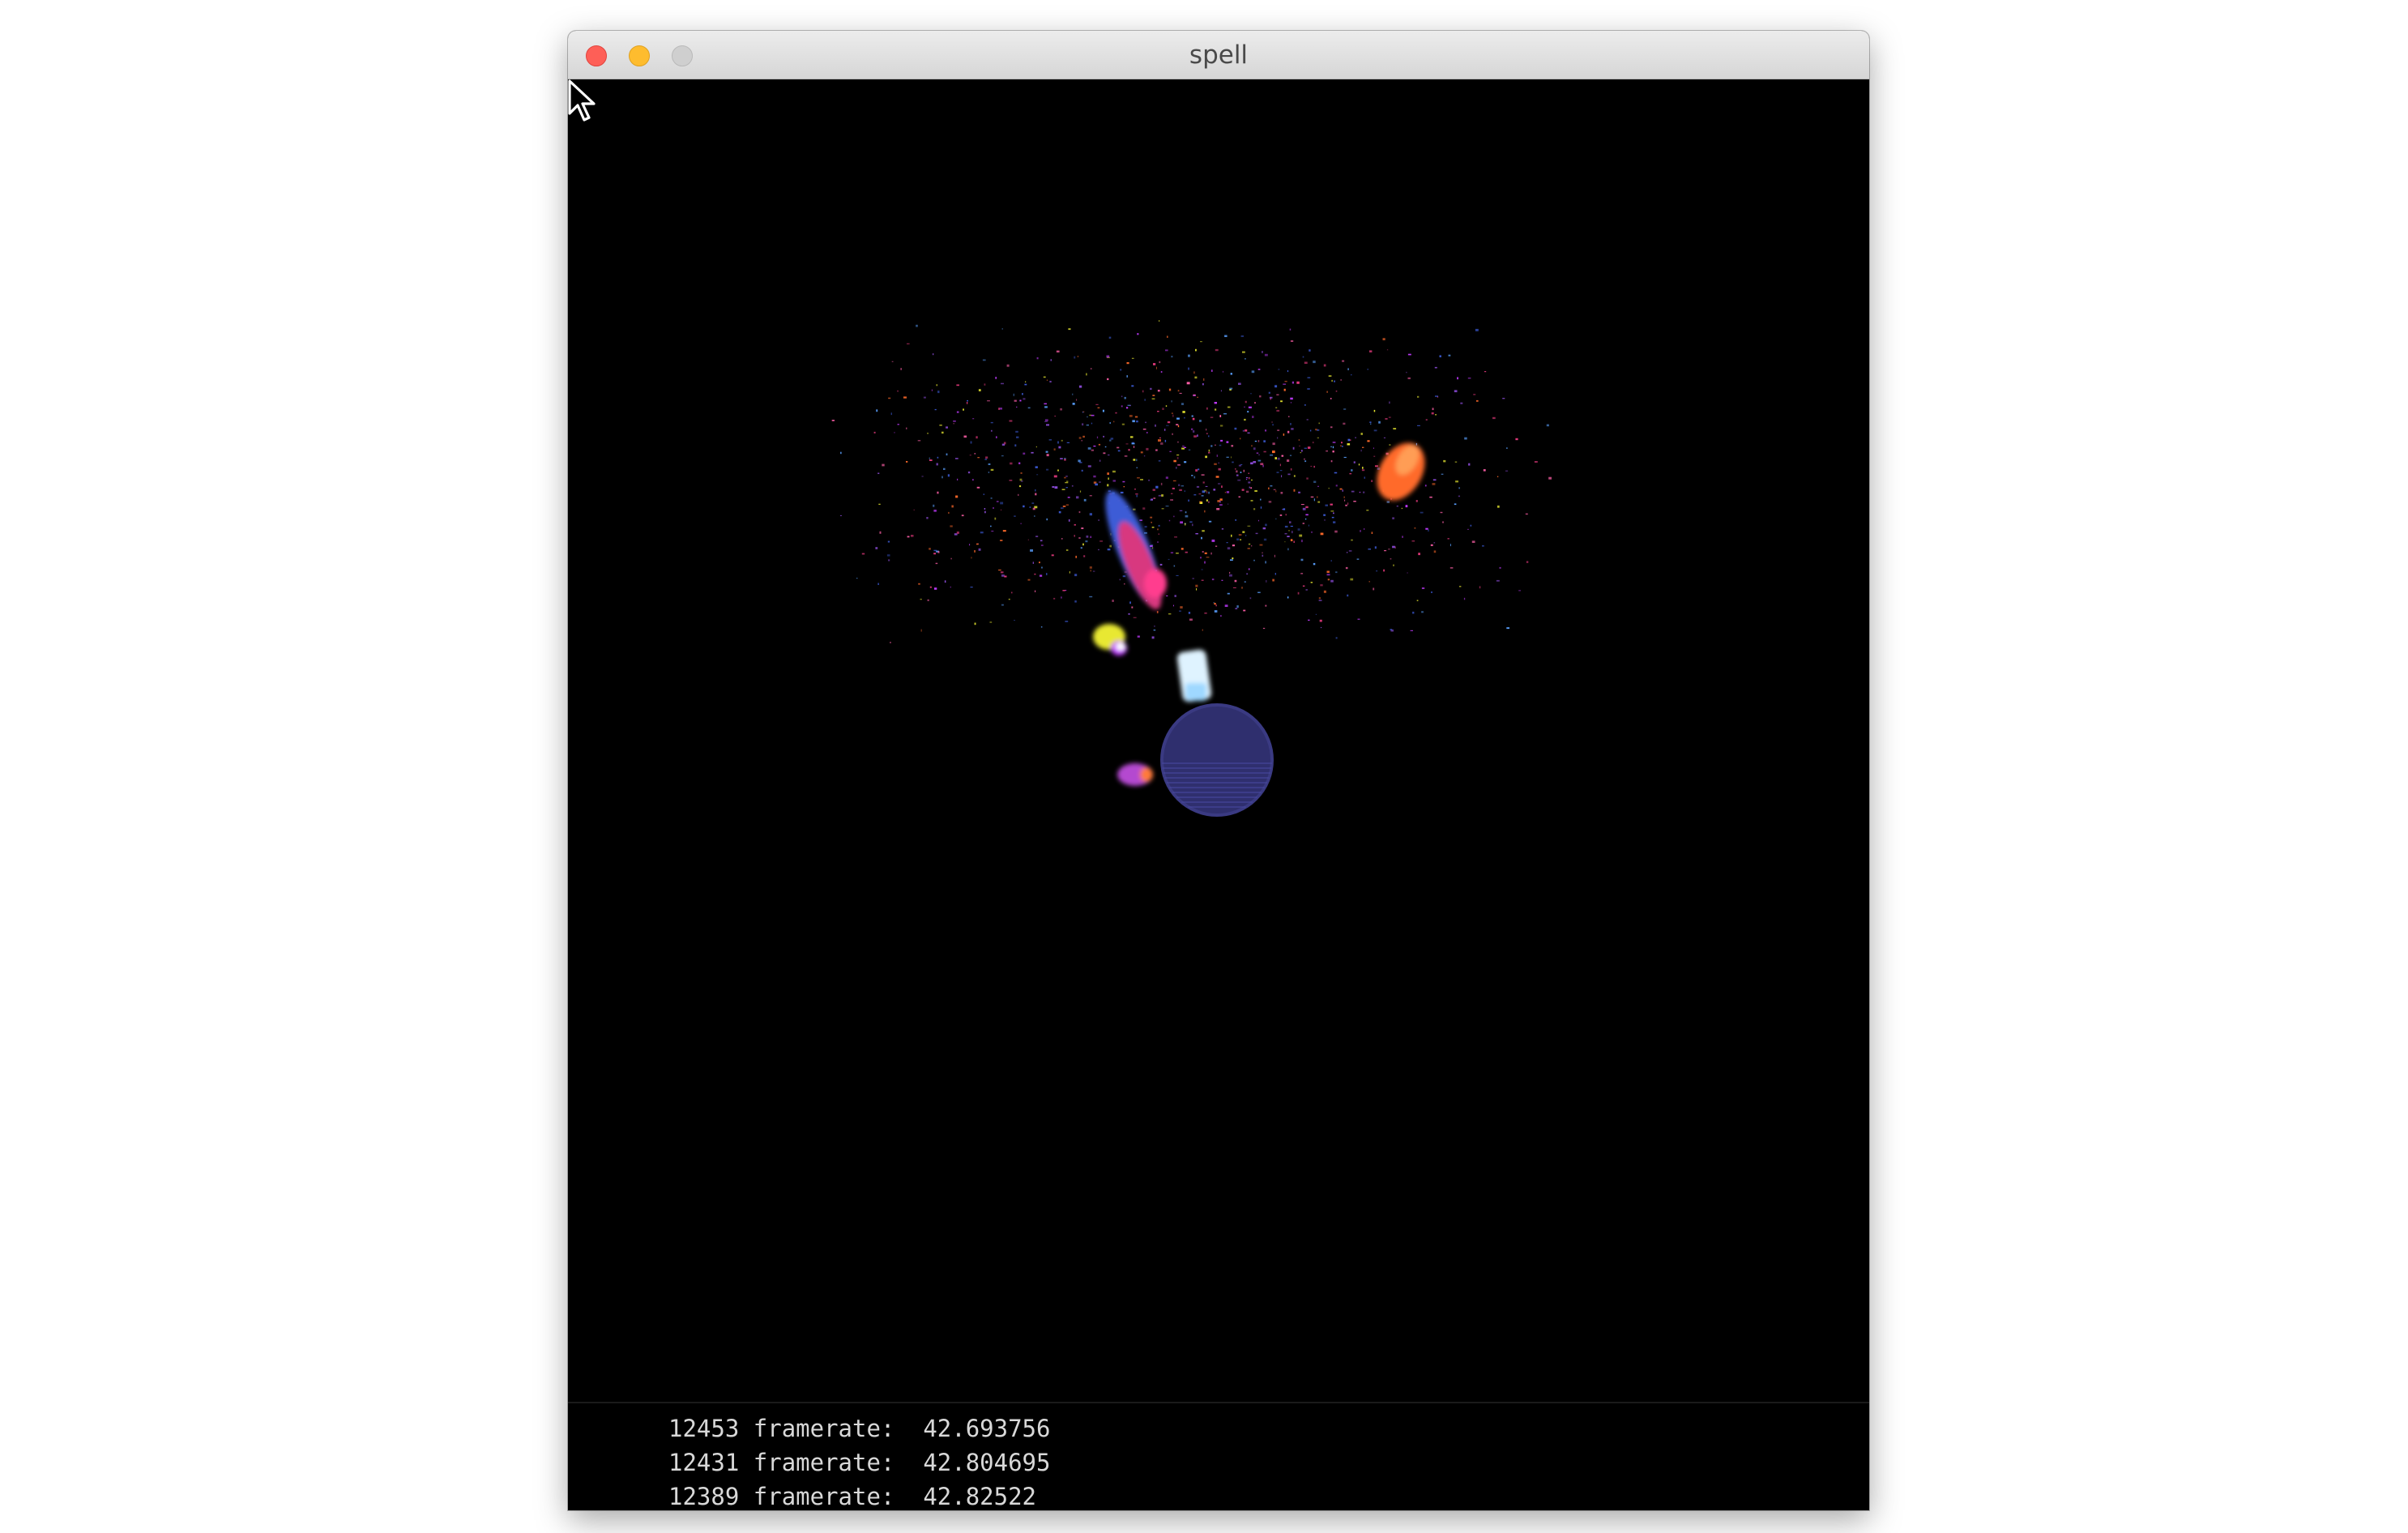 This screenshot has height=1533, width=2408. Describe the element at coordinates (1218, 55) in the screenshot. I see `title-bar: spell` at that location.